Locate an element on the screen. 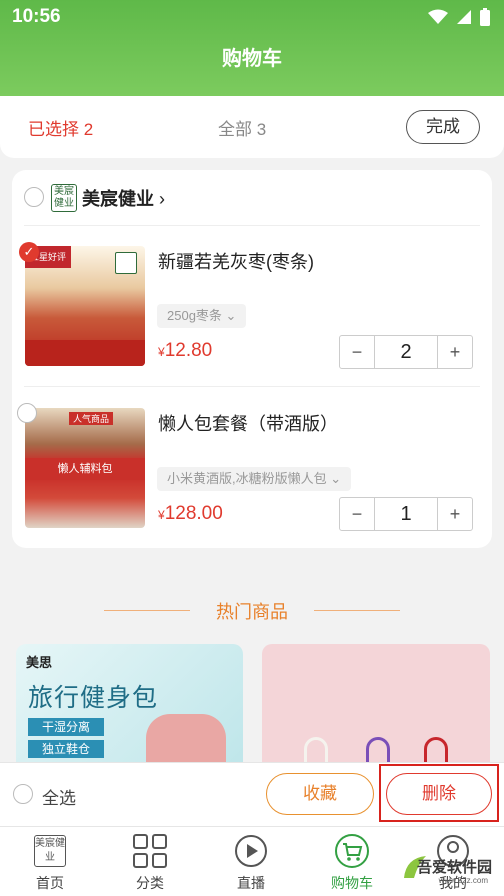 The width and height of the screenshot is (504, 896). promo-title: 旅行健身包 is located at coordinates (93, 698).